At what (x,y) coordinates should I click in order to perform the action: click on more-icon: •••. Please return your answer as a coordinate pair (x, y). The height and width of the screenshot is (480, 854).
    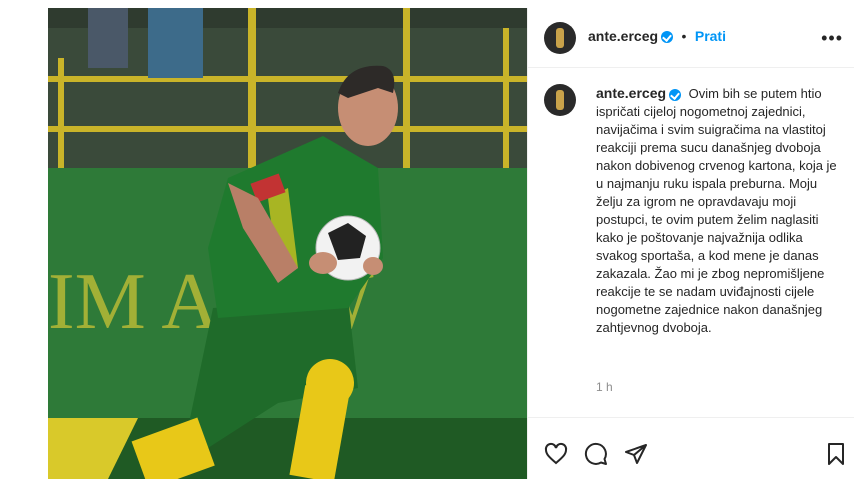
    Looking at the image, I should click on (832, 38).